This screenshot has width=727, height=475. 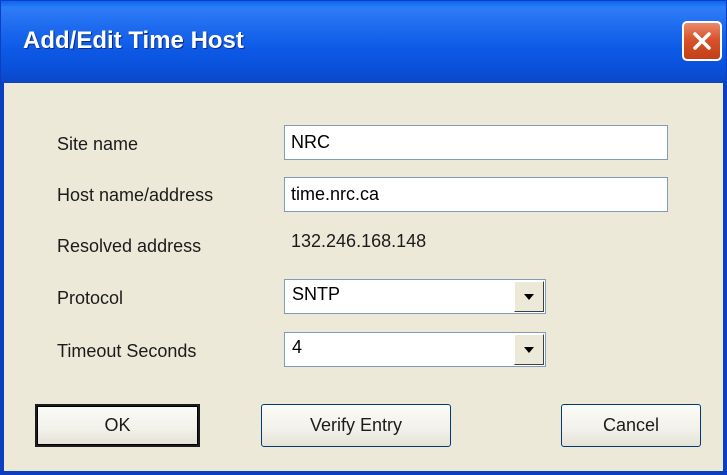 What do you see at coordinates (476, 142) in the screenshot?
I see `site-name-input` at bounding box center [476, 142].